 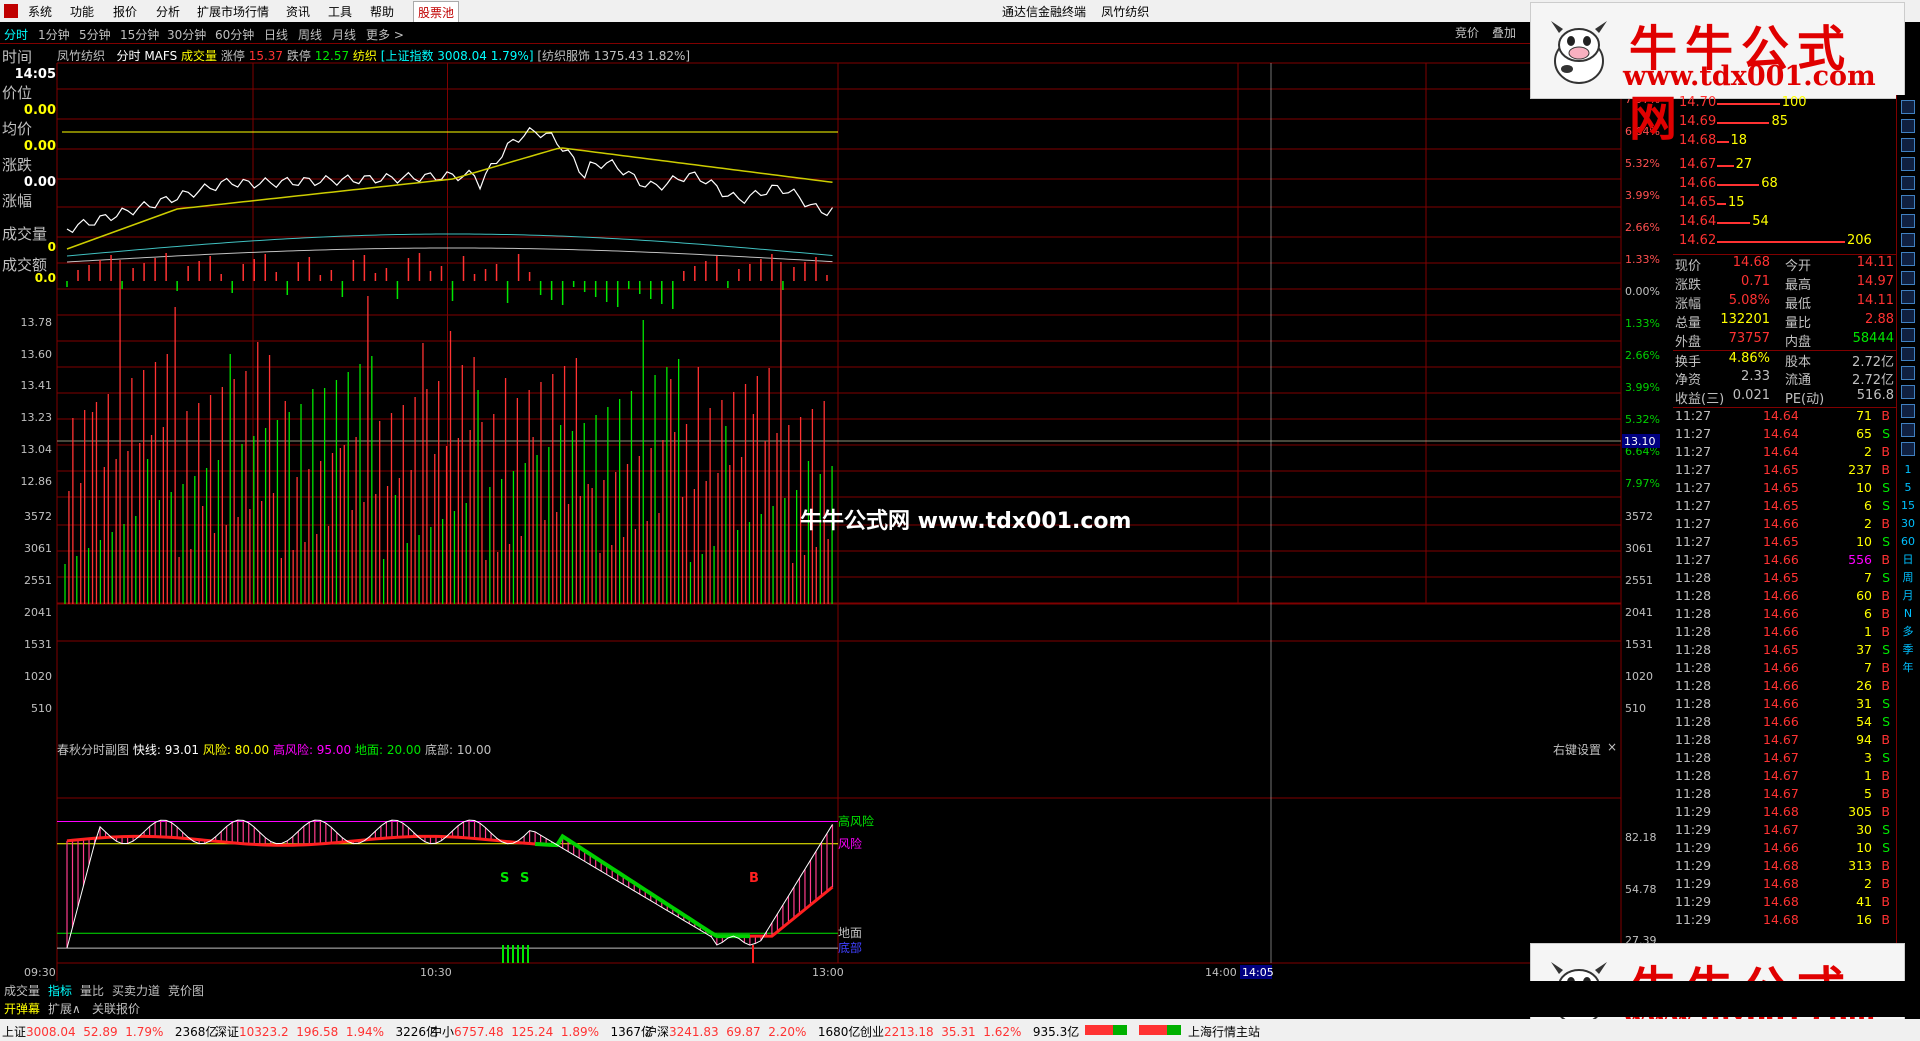 I want to click on tab-15min: 15分钟, so click(x=139, y=34).